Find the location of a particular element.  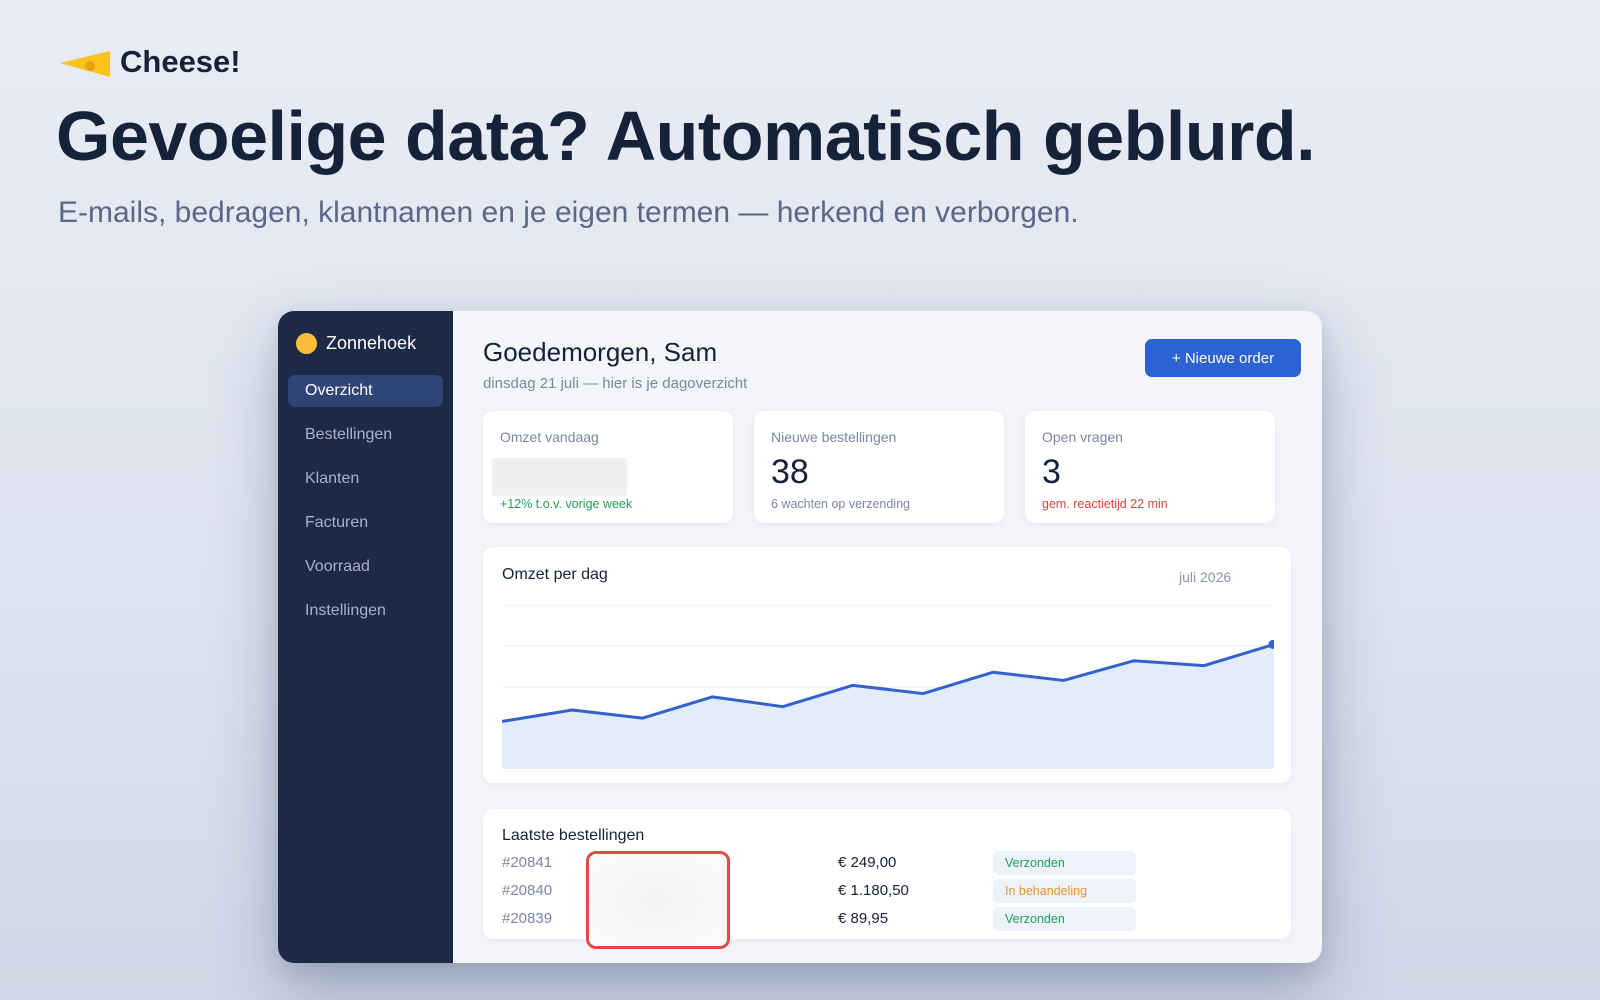

workspace-name: Zonnehoek is located at coordinates (371, 343).